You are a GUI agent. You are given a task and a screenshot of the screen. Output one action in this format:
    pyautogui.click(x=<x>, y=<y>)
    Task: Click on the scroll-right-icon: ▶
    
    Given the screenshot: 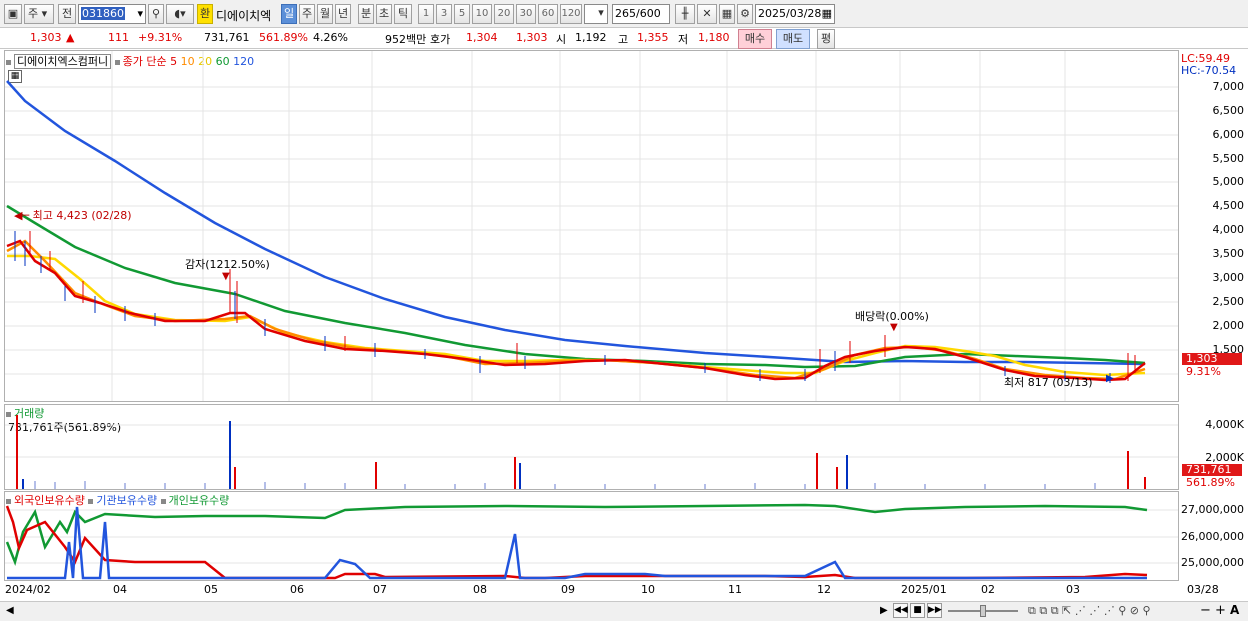 What is the action you would take?
    pyautogui.click(x=884, y=610)
    